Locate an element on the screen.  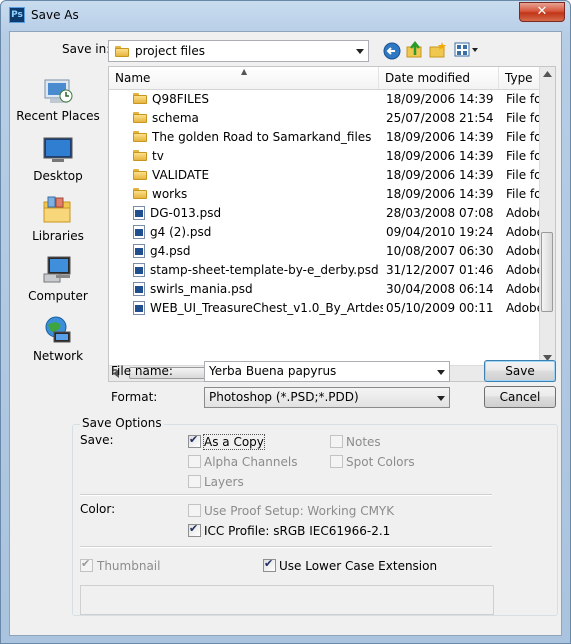
up-folder-icon is located at coordinates (415, 50).